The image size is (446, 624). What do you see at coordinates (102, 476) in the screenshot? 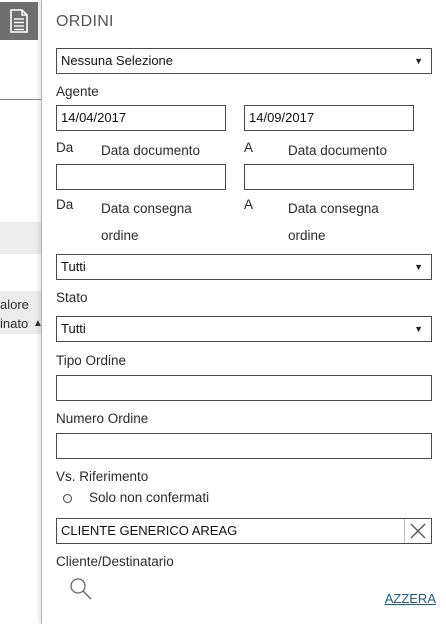
I see `reference-label: Vs. Riferimento` at bounding box center [102, 476].